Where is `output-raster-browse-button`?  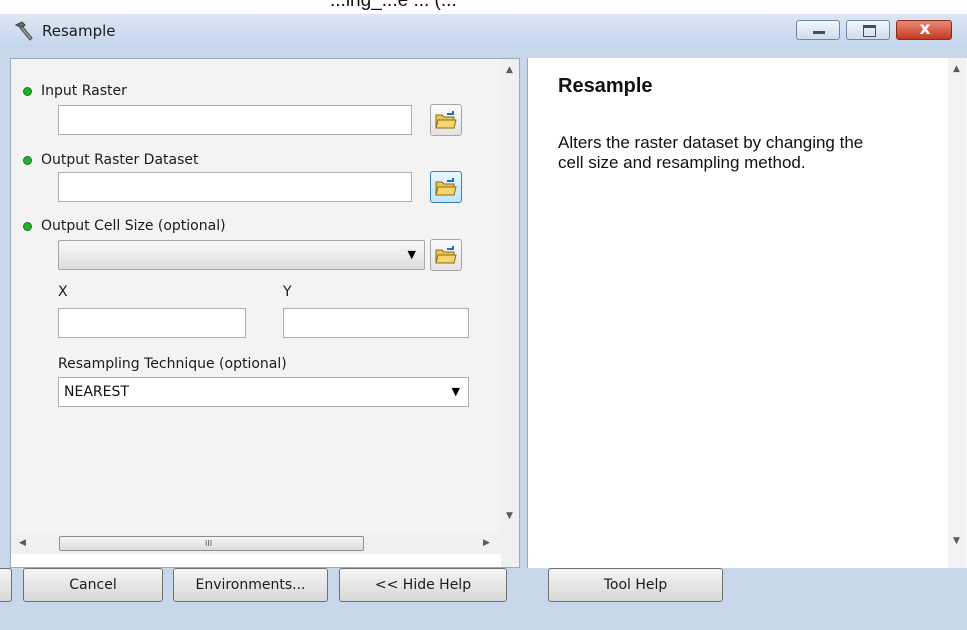
output-raster-browse-button is located at coordinates (446, 187).